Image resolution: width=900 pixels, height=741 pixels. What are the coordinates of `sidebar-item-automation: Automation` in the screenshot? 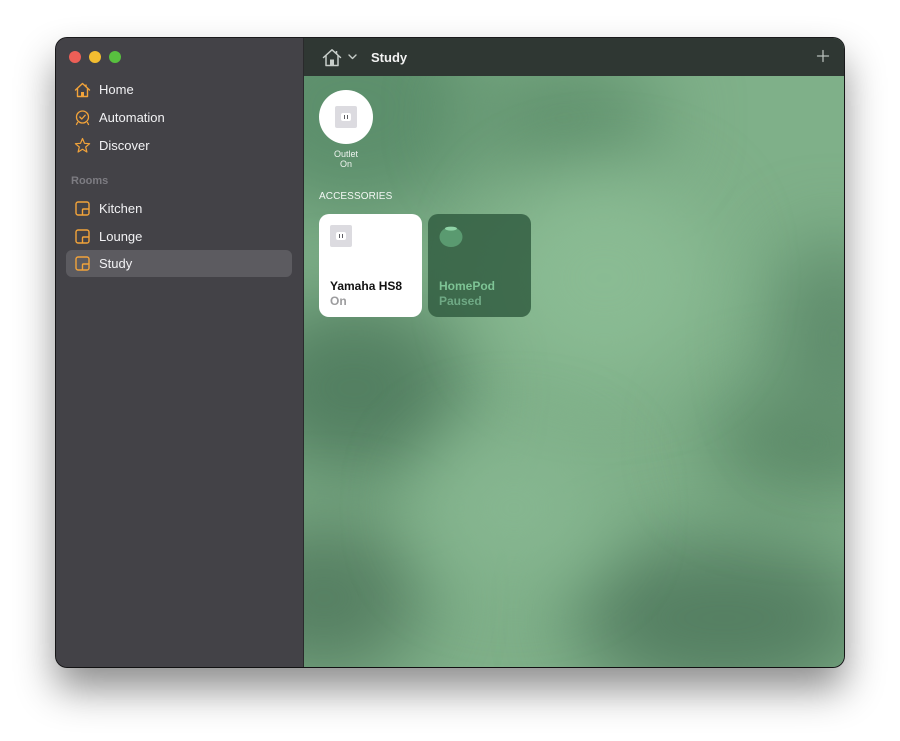 It's located at (179, 117).